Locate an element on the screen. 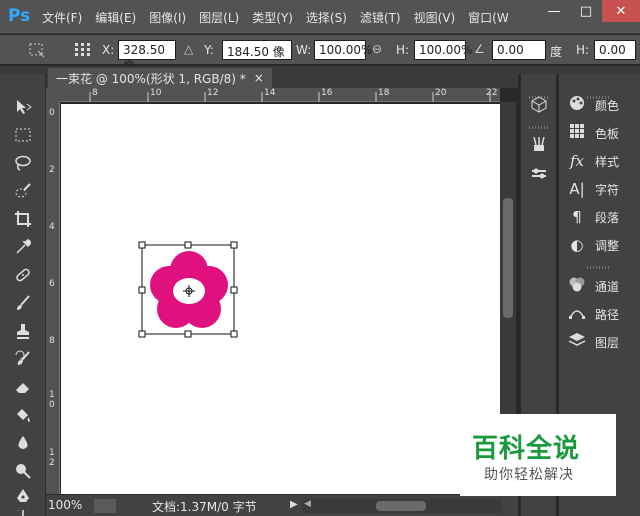 The width and height of the screenshot is (640, 516). panel-styles: fx 样式 is located at coordinates (599, 161).